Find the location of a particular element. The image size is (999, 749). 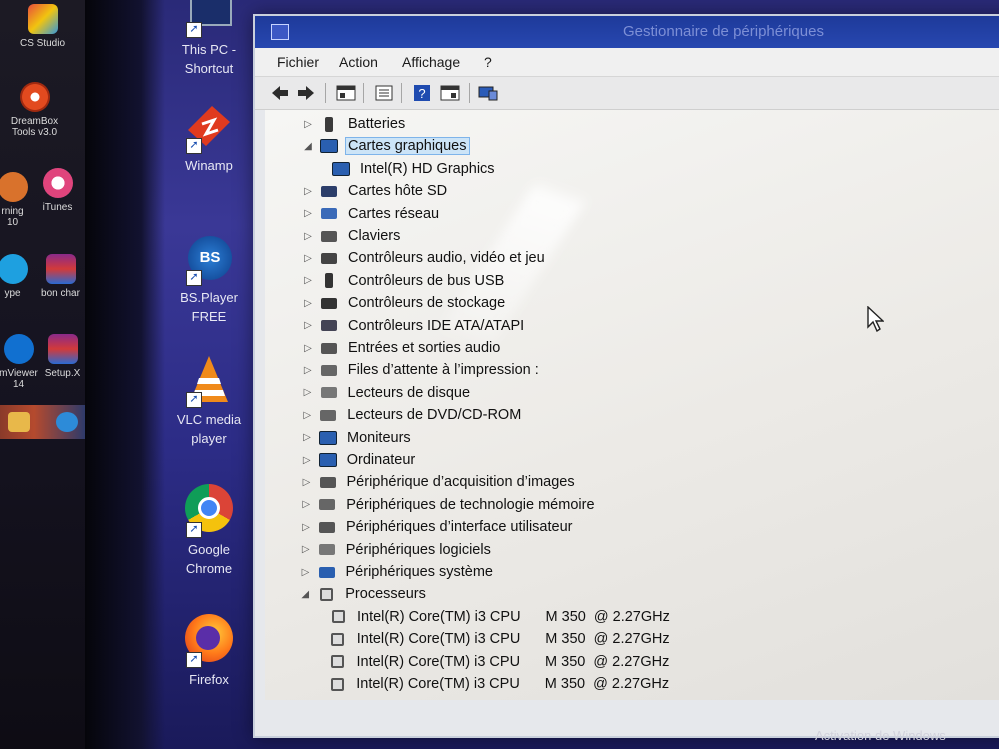

winamp-shortcut: ➚ Winamp is located at coordinates (209, 137).